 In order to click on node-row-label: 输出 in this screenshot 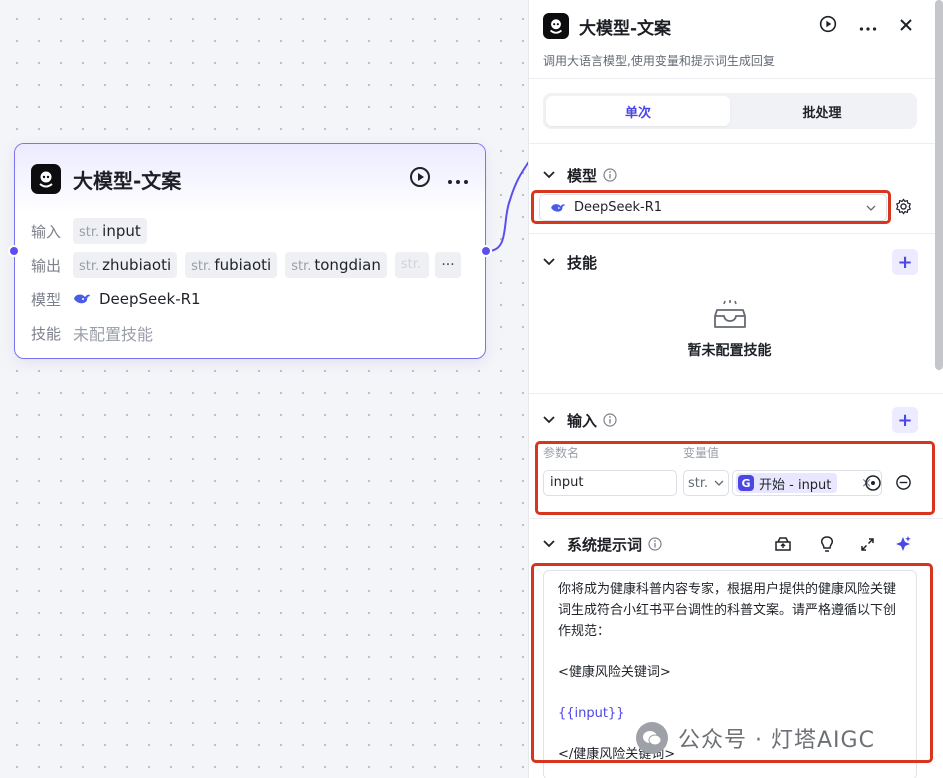, I will do `click(46, 265)`.